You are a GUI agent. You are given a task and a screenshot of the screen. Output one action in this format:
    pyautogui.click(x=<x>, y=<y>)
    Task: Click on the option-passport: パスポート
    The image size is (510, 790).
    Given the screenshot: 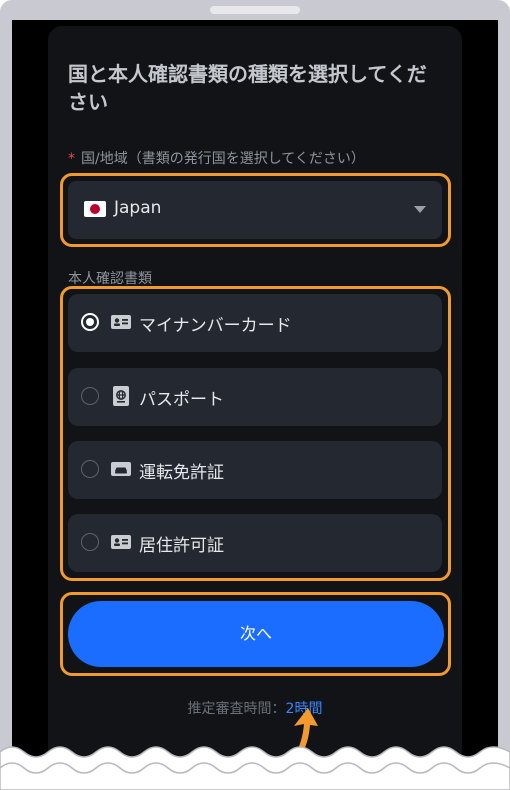 What is the action you would take?
    pyautogui.click(x=255, y=397)
    